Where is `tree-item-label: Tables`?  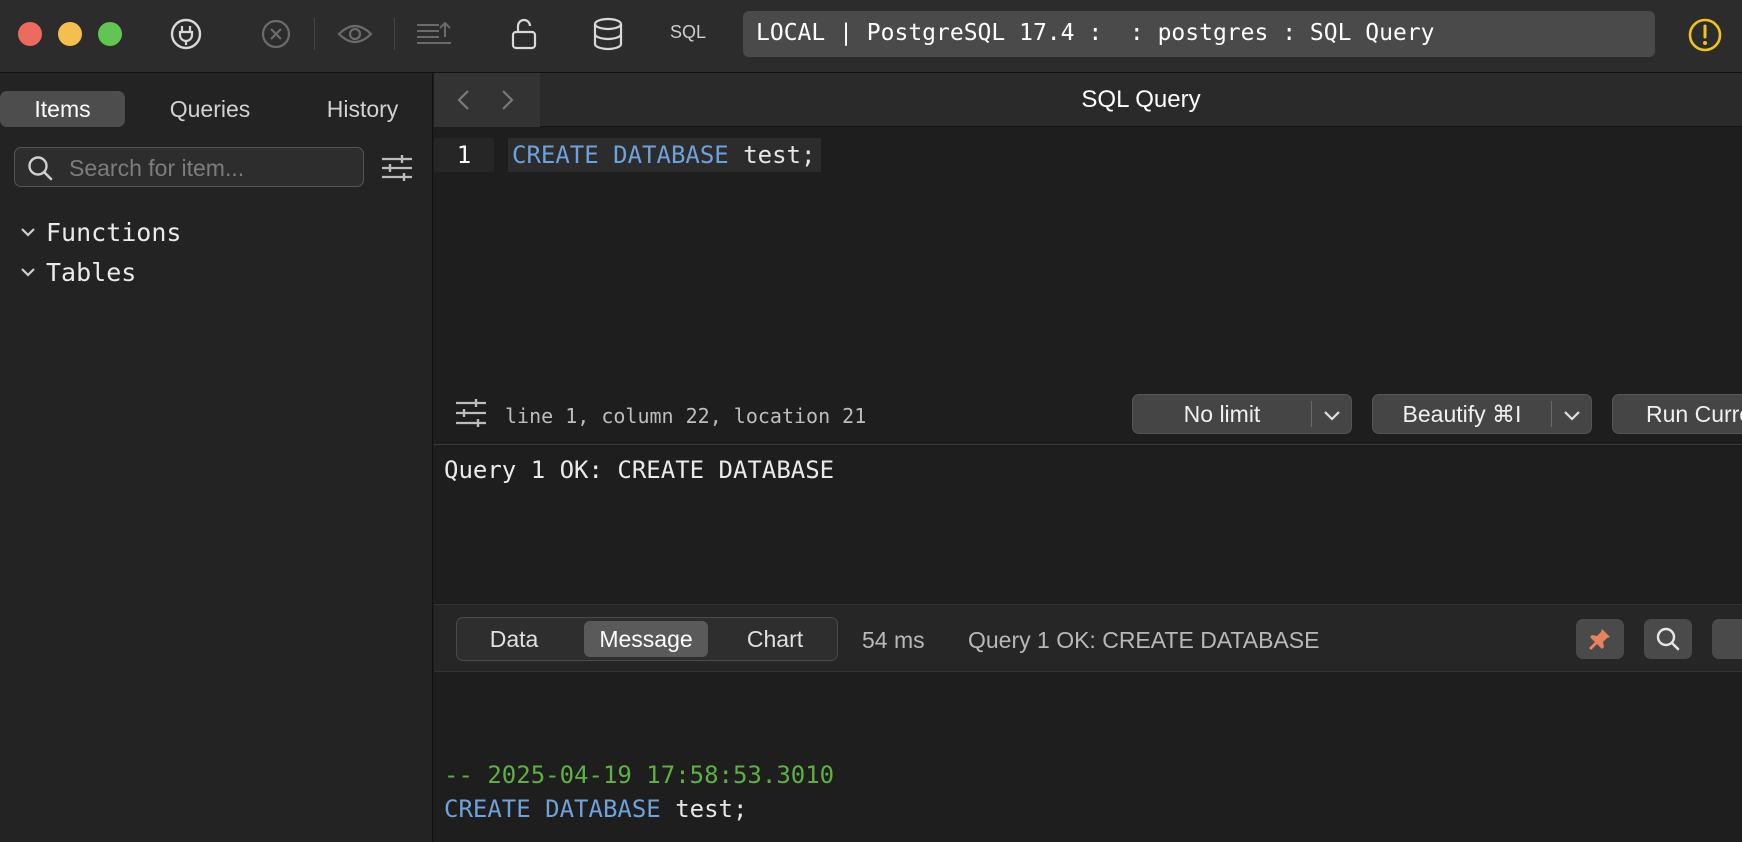
tree-item-label: Tables is located at coordinates (91, 272).